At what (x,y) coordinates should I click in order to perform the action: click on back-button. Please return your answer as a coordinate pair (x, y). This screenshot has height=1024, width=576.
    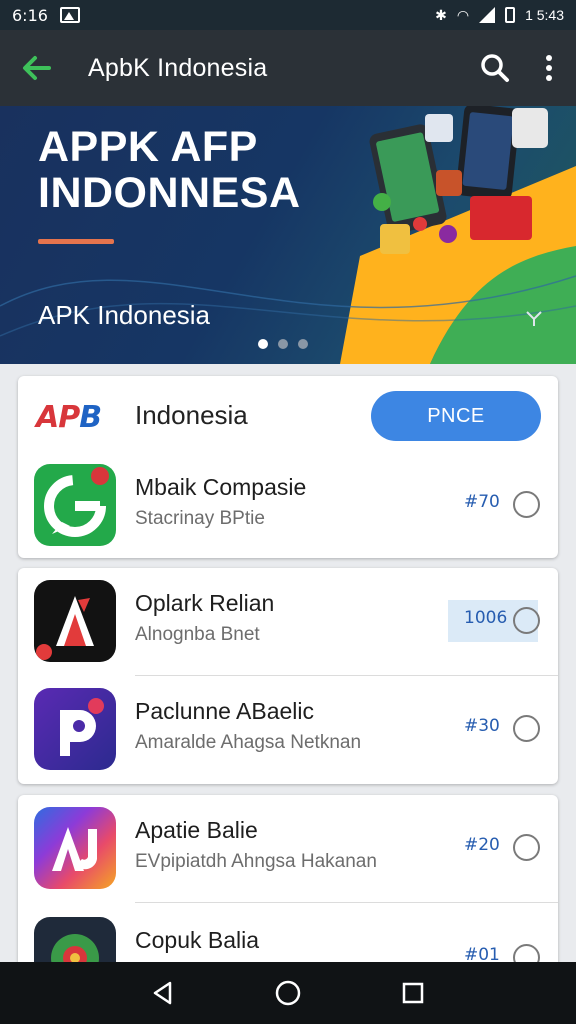
    Looking at the image, I should click on (36, 68).